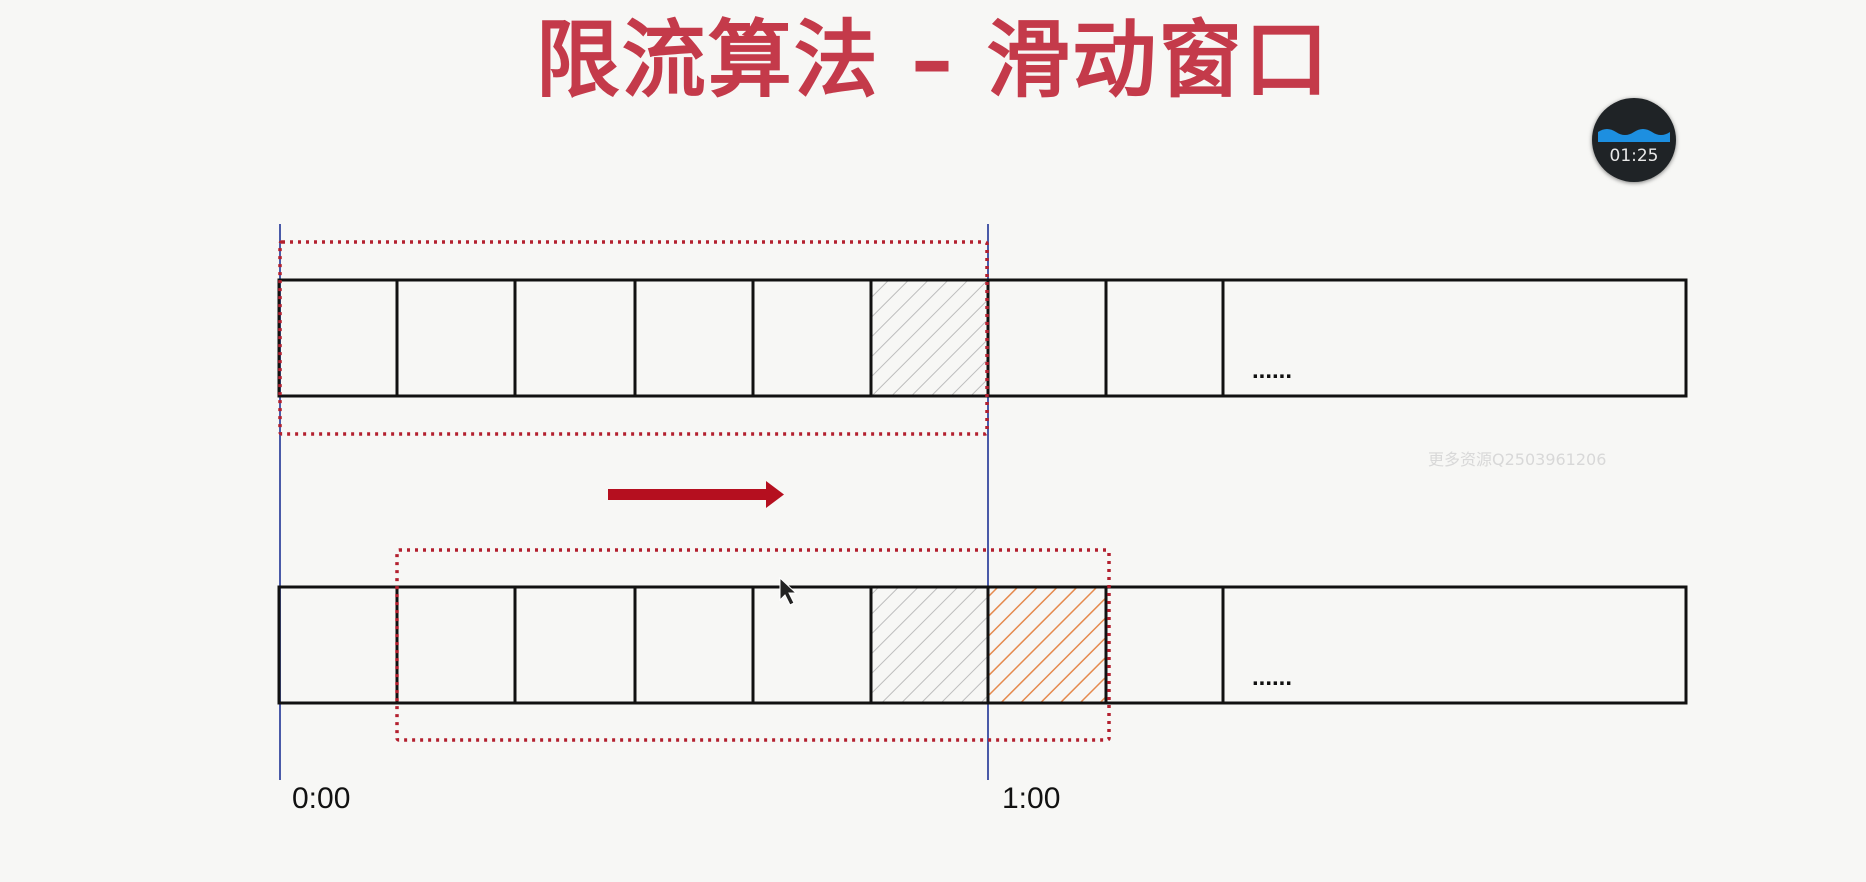 This screenshot has width=1866, height=882. Describe the element at coordinates (788, 591) in the screenshot. I see `mouse-cursor-icon` at that location.